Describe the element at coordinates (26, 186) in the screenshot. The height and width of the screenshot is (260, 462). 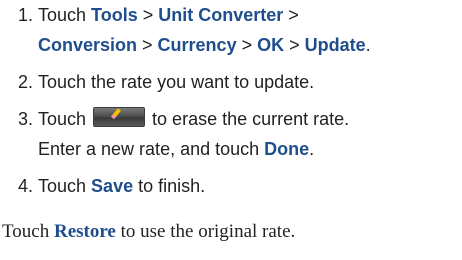
I see `step-number: 4.` at that location.